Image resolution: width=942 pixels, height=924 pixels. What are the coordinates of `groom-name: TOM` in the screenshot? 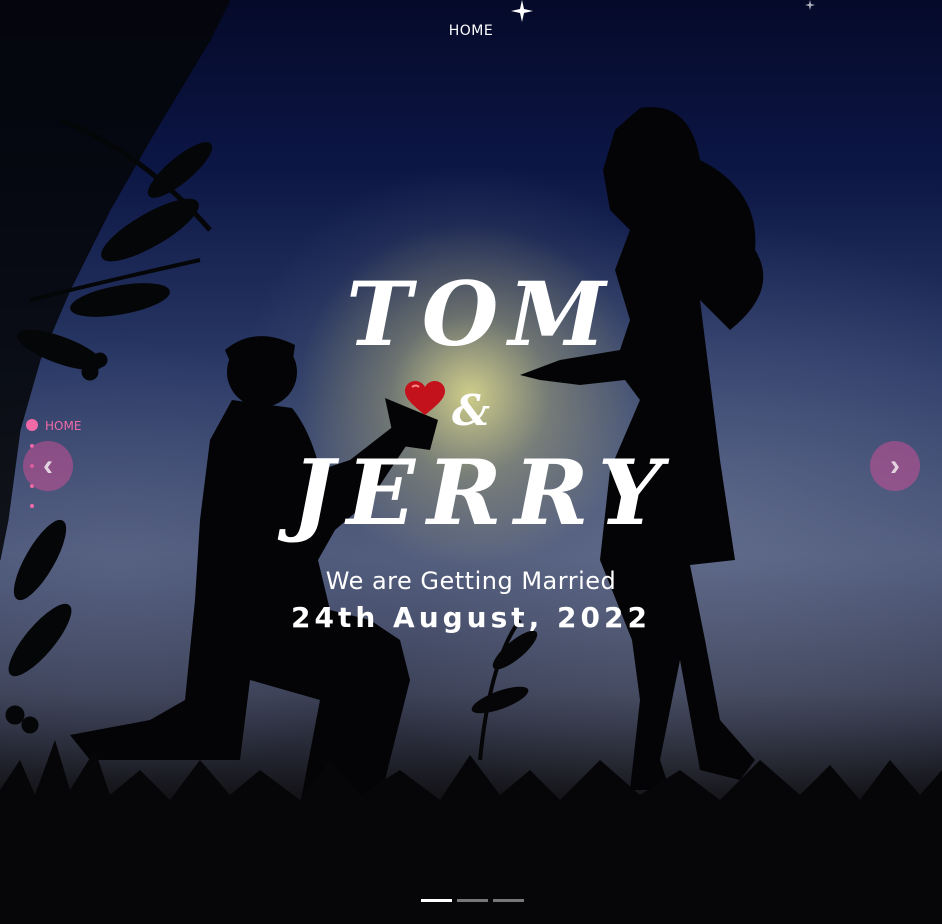 It's located at (481, 314).